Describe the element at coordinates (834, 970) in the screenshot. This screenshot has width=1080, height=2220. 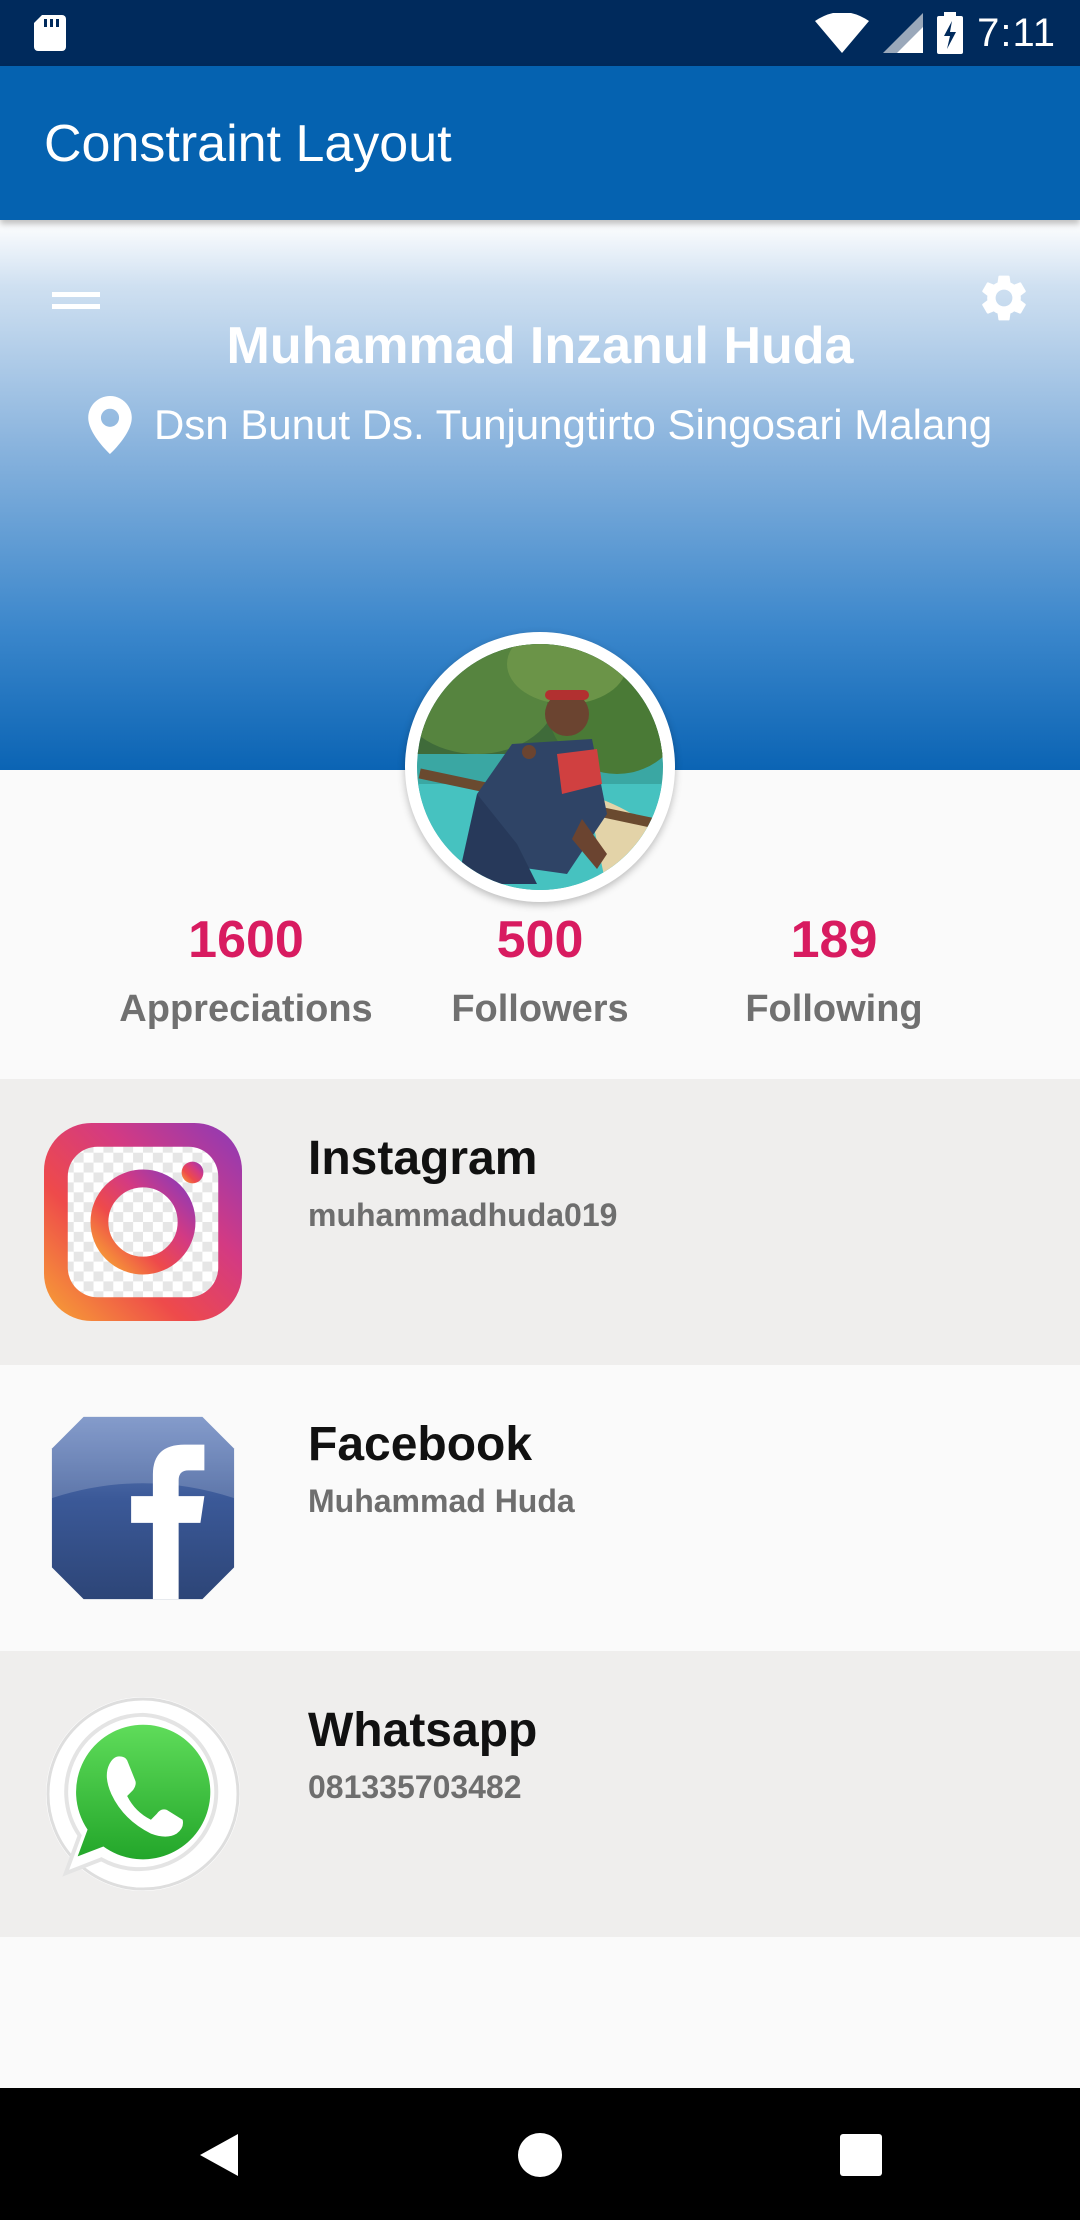
I see `stat-following: 189 Following` at that location.